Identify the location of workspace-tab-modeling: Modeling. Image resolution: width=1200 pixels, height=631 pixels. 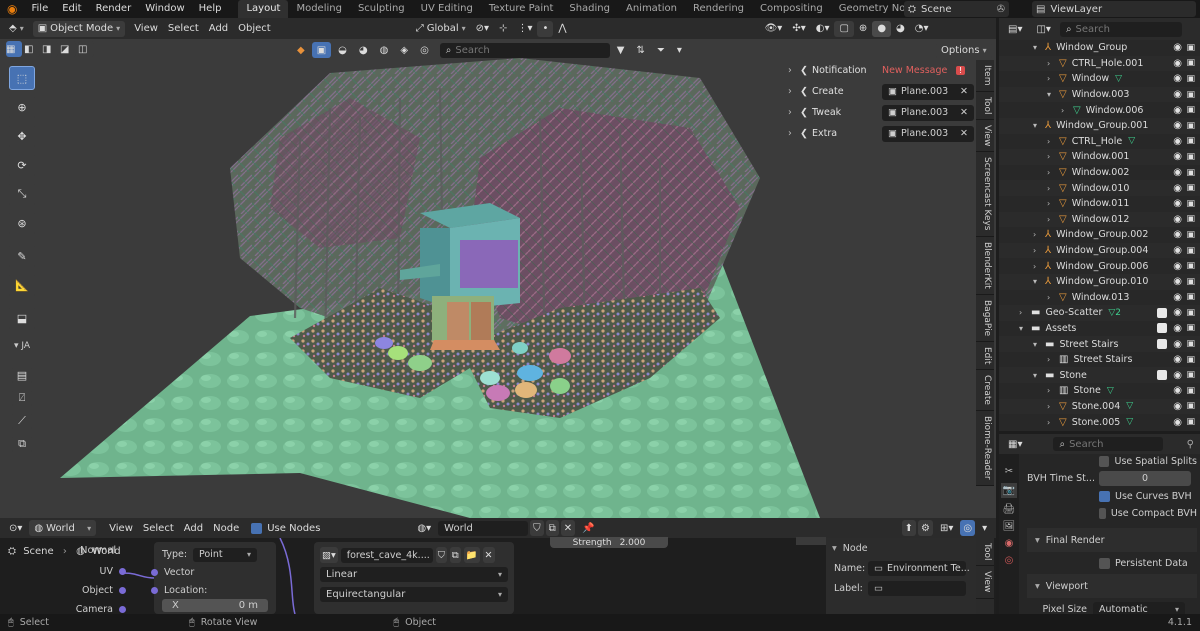
(319, 9).